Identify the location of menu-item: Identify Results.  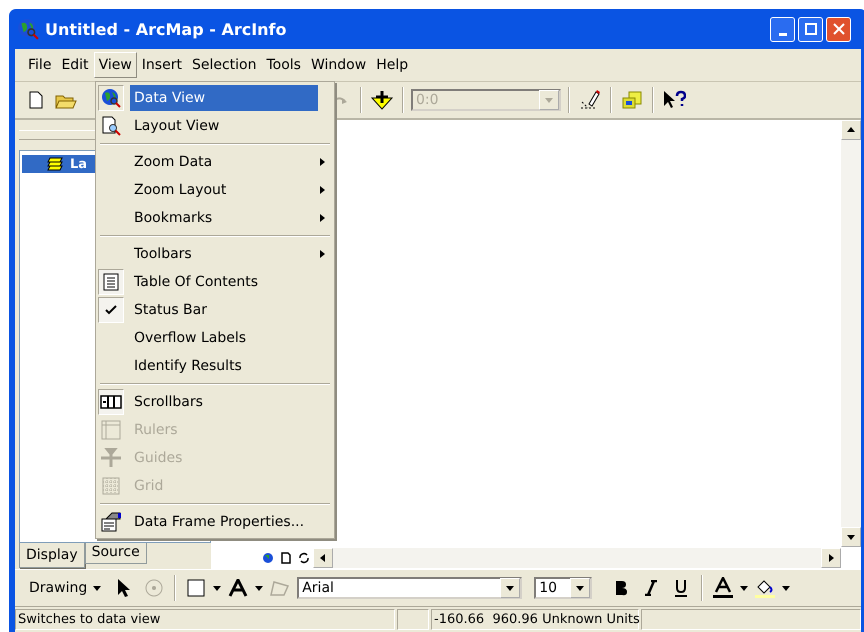
(215, 366).